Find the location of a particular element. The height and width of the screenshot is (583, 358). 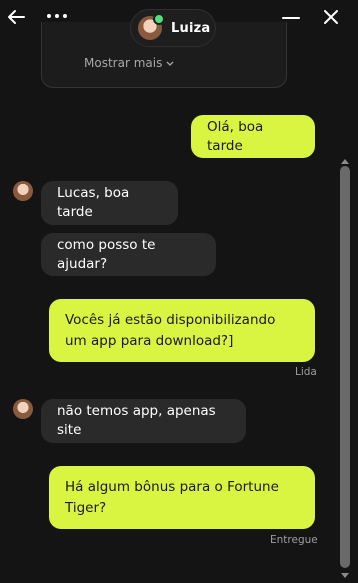

contact-name: Luiza is located at coordinates (191, 28).